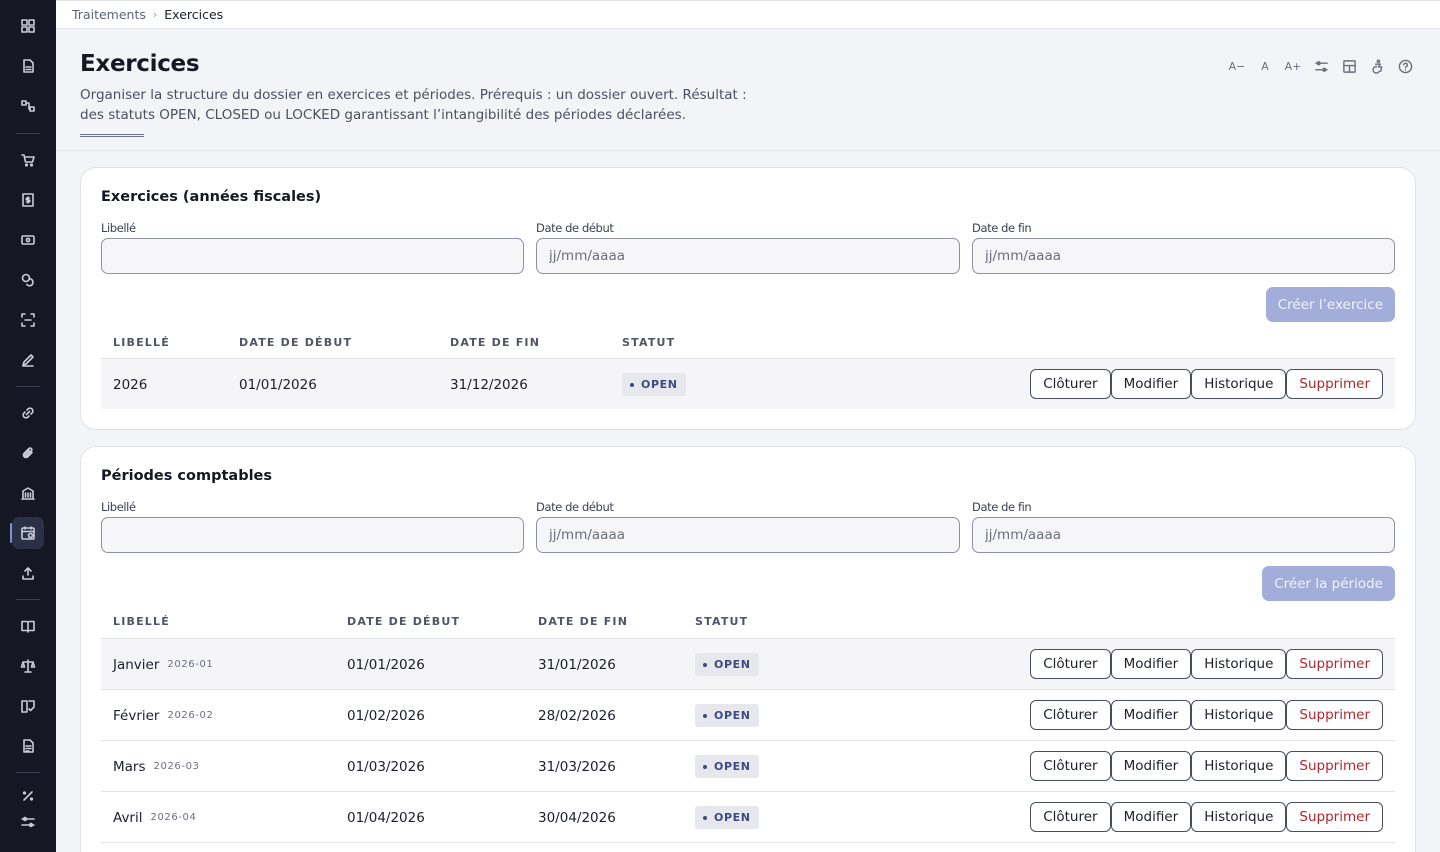  I want to click on help-icon, so click(1405, 66).